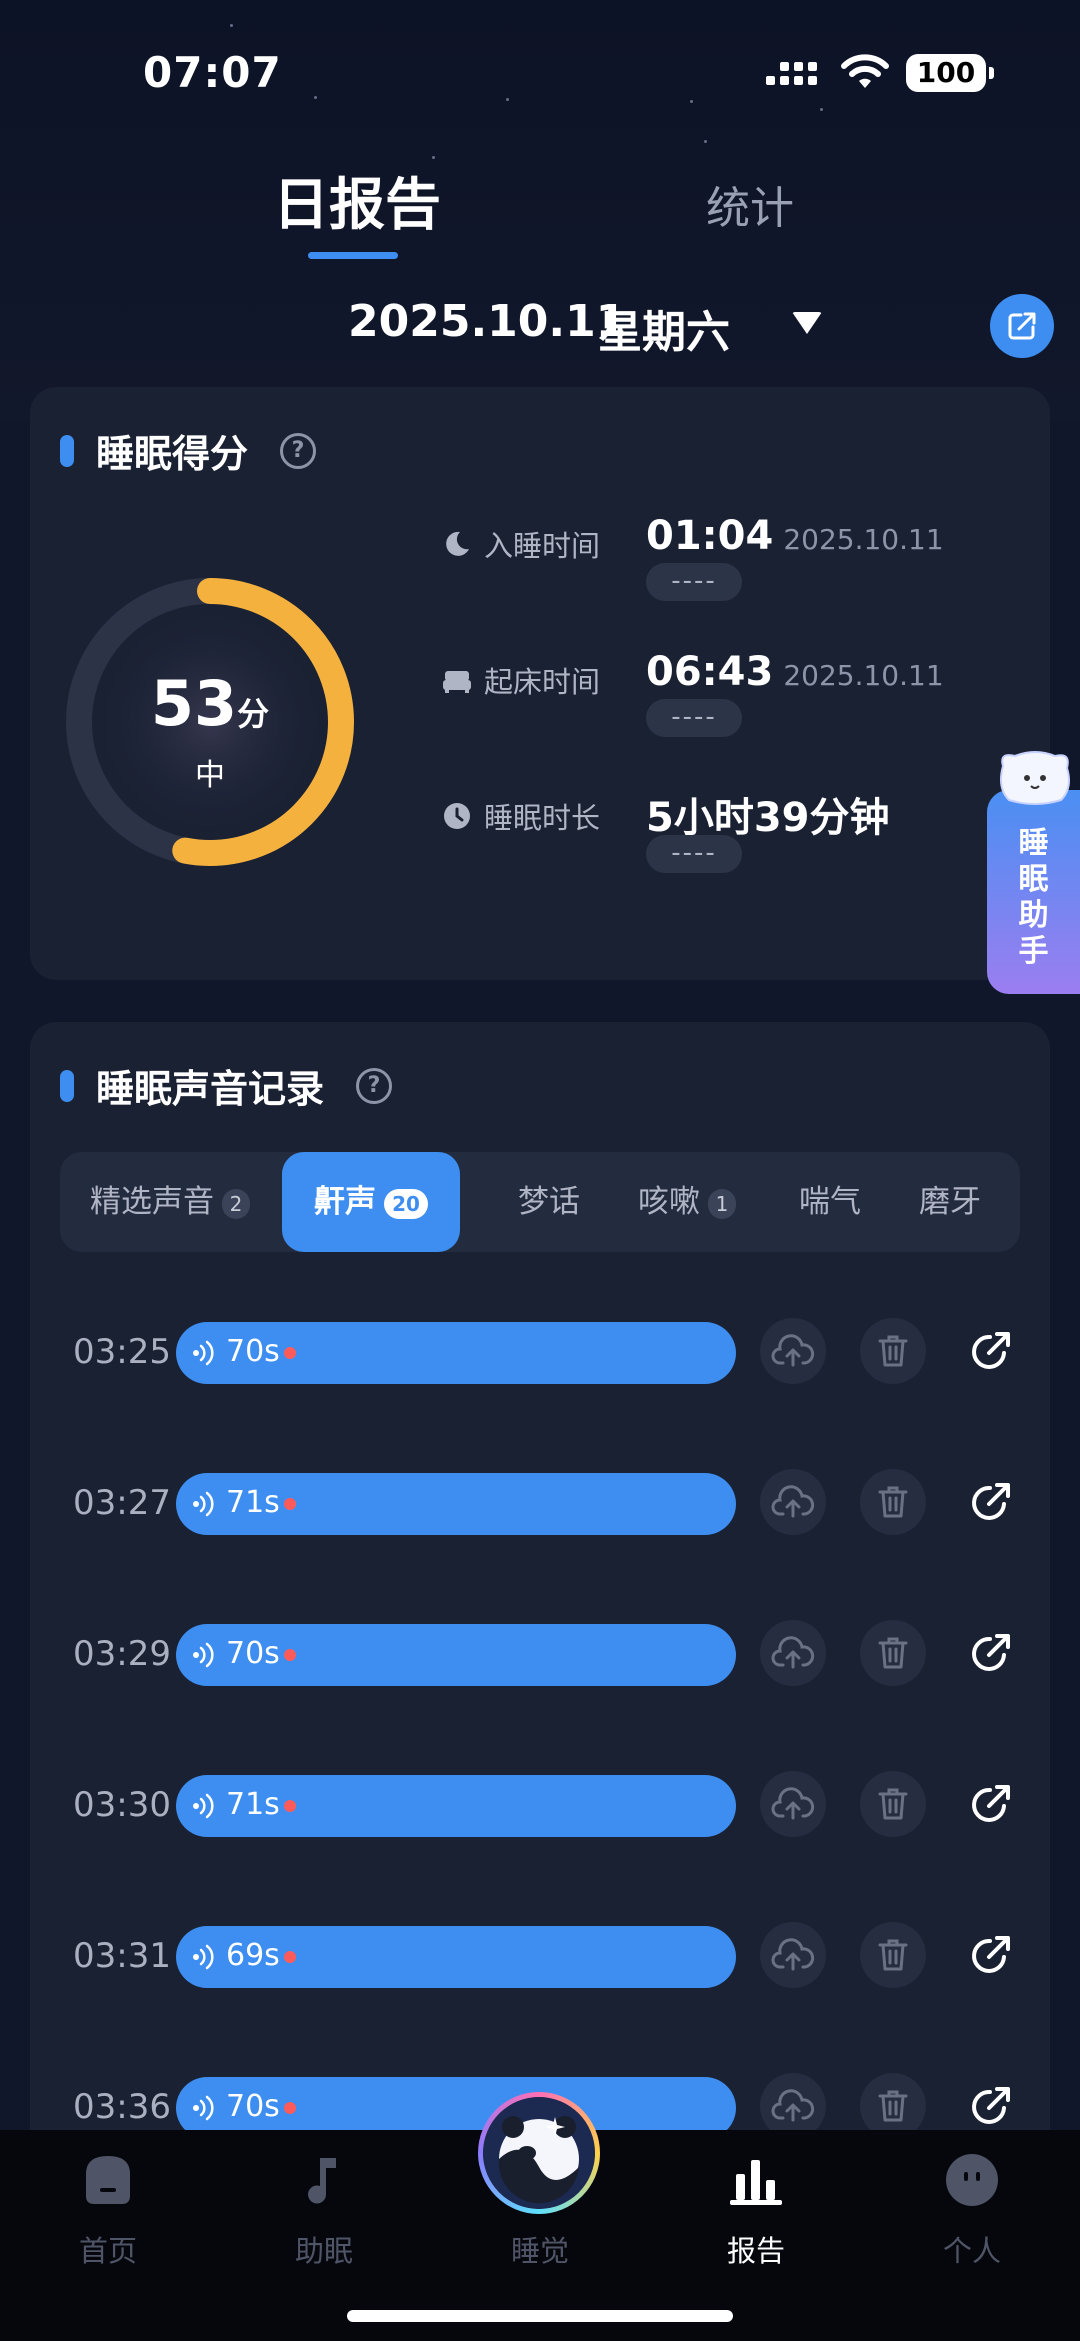 The image size is (1080, 2341). Describe the element at coordinates (972, 2209) in the screenshot. I see `nav-profile: 个人` at that location.